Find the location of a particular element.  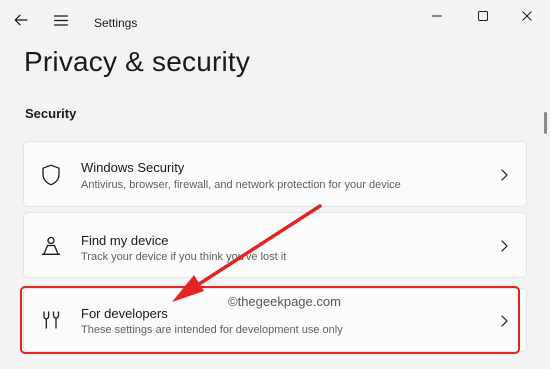

maximize-icon is located at coordinates (483, 16).